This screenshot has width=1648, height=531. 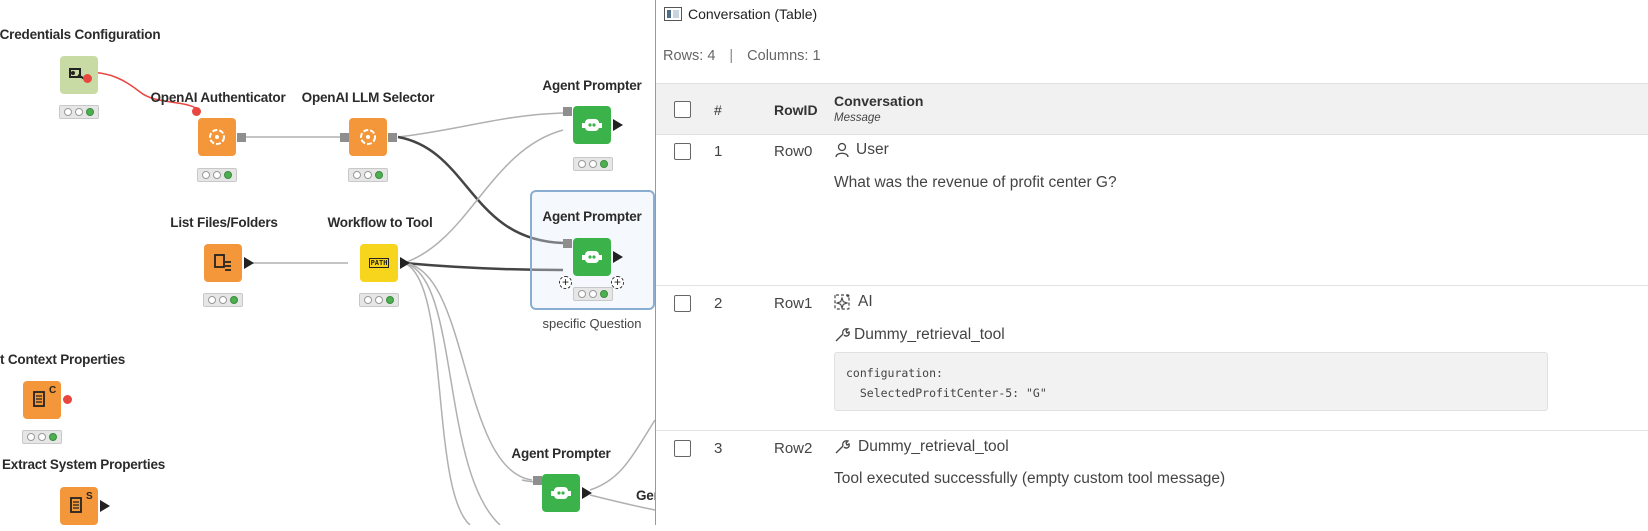 I want to click on workflow-to-tool-node: PATH, so click(x=379, y=263).